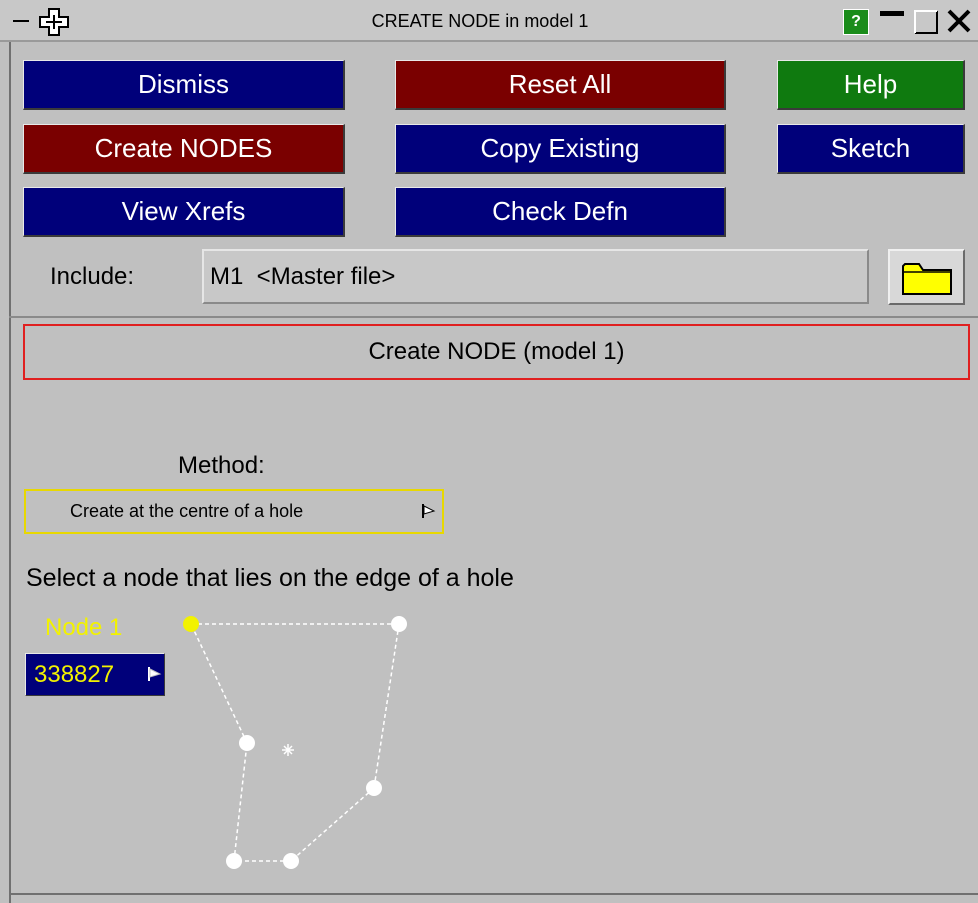 This screenshot has height=903, width=978. What do you see at coordinates (871, 85) in the screenshot?
I see `help-button: Help` at bounding box center [871, 85].